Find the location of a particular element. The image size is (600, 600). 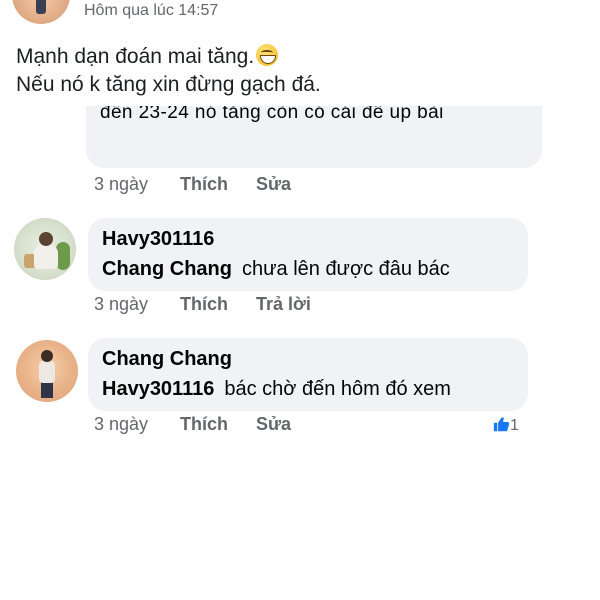

post-text-line1: Mạnh dạn đoán mai tăng. is located at coordinates (135, 56).